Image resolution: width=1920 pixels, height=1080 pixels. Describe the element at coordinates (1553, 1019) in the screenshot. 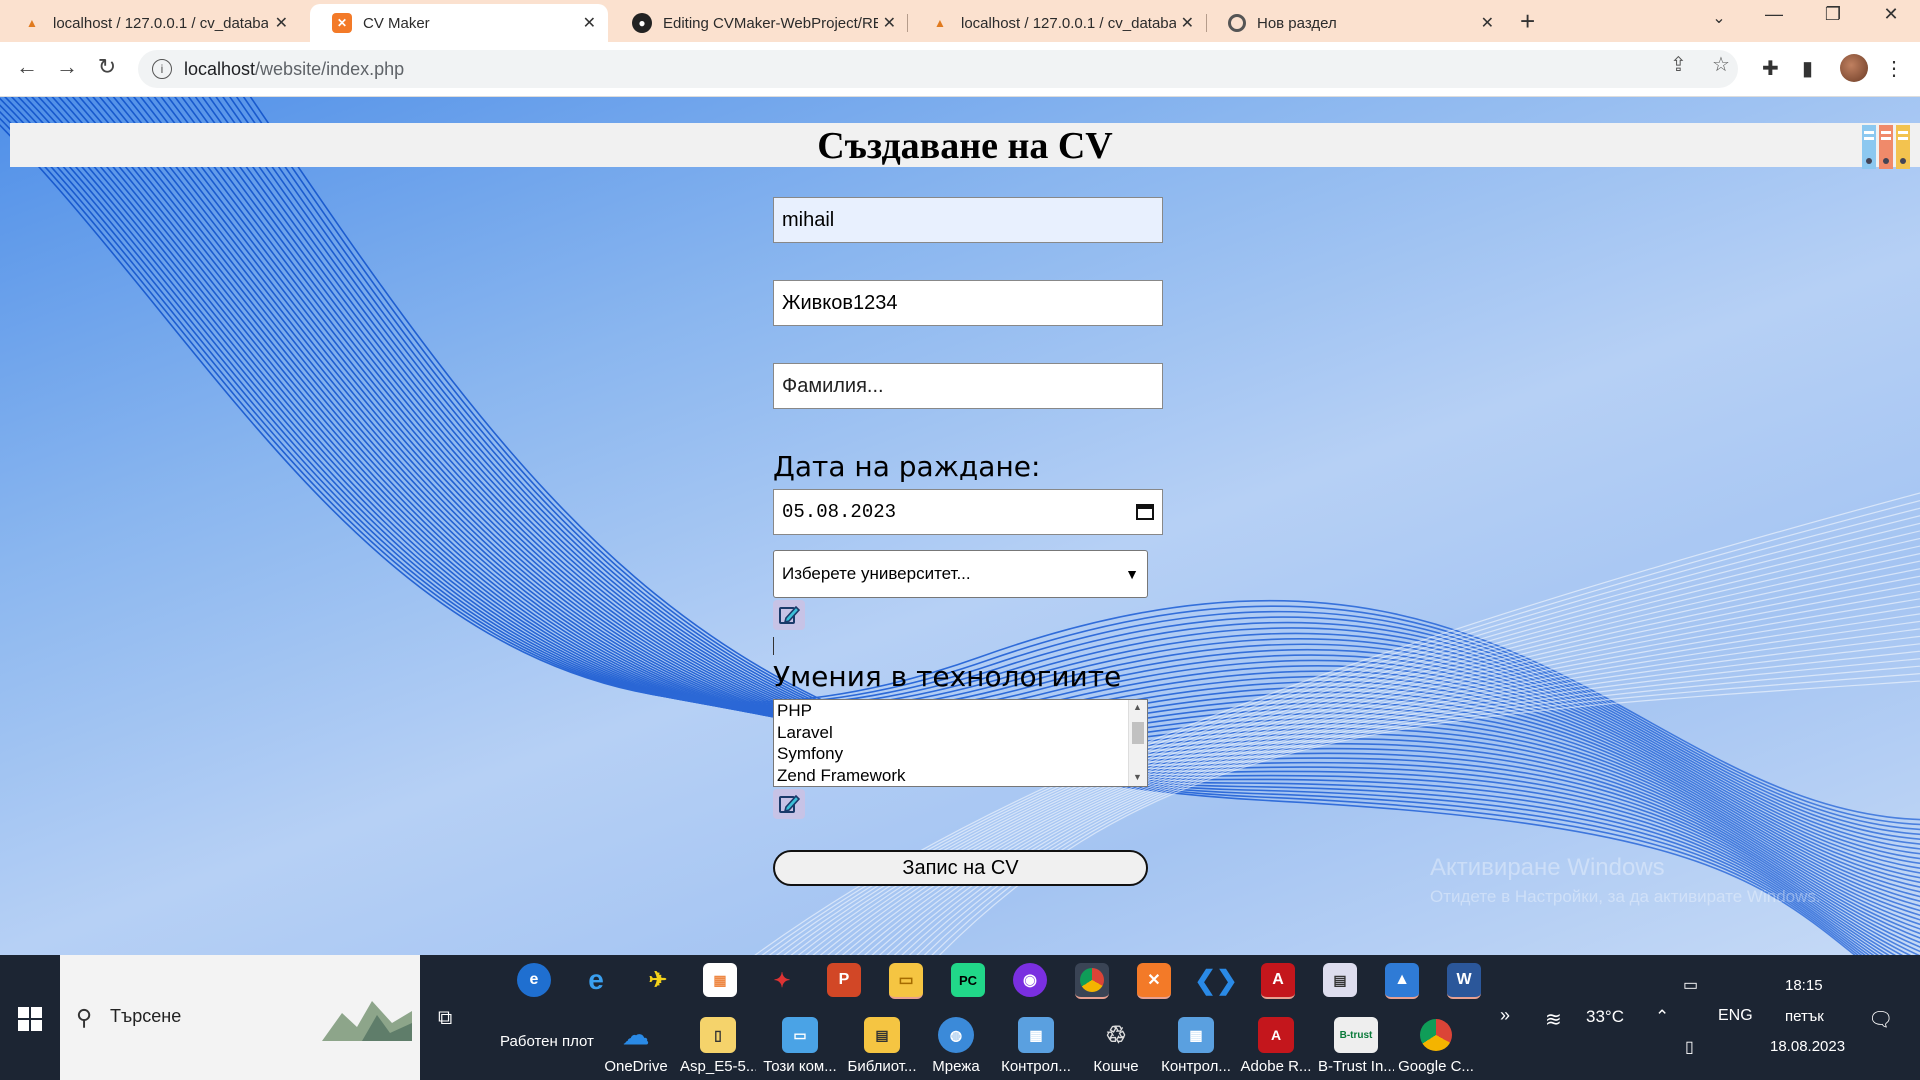

I see `weather-icon: ≋` at that location.